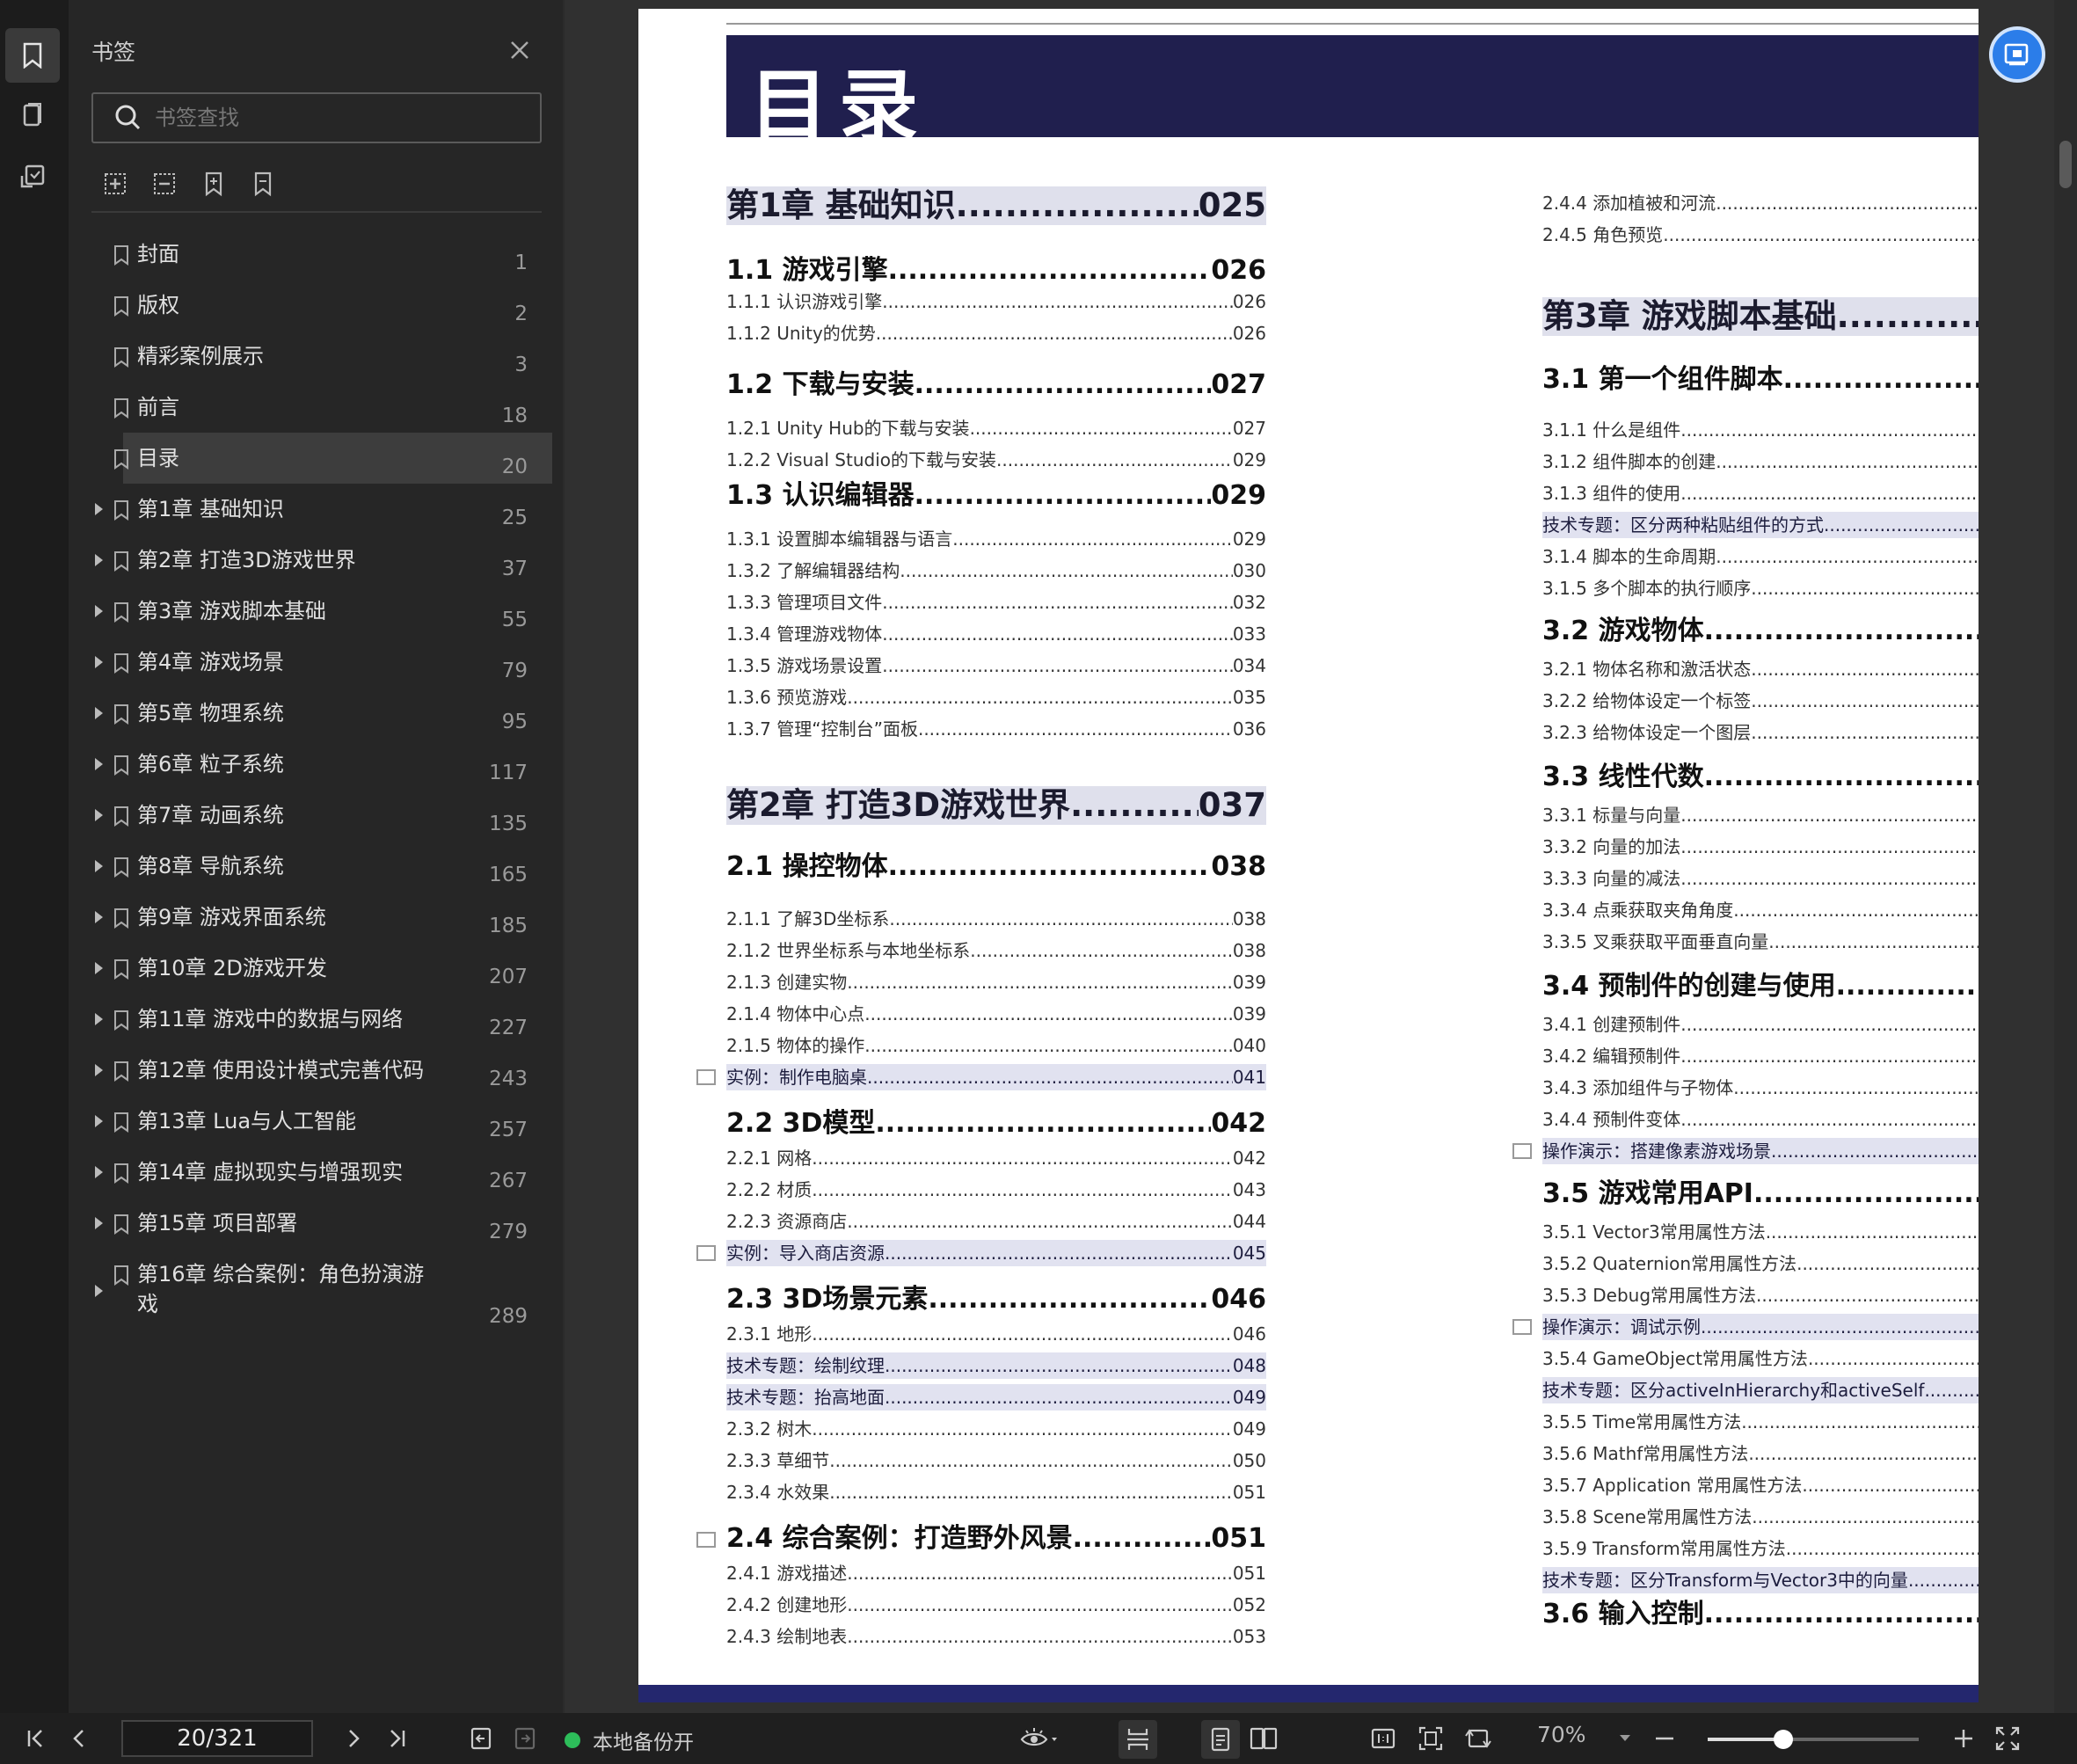  What do you see at coordinates (1760, 631) in the screenshot?
I see `toc-entry-section: 3.2 游戏物体059` at bounding box center [1760, 631].